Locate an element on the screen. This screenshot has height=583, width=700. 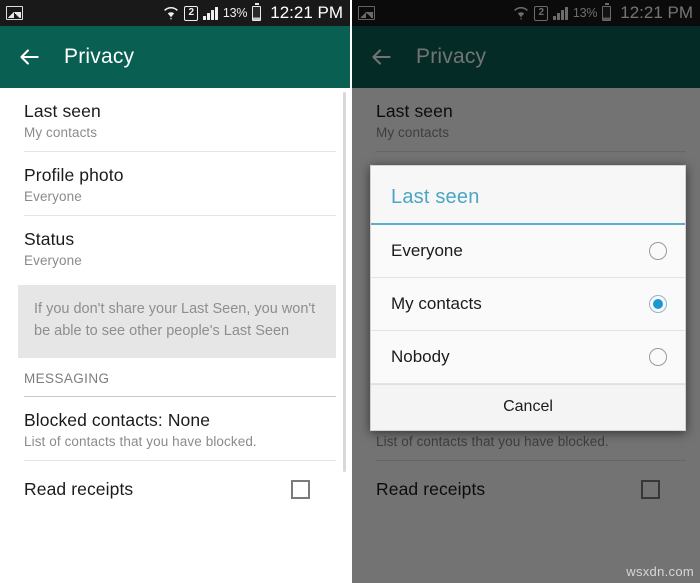
setting-value: List of contacts that you have blocked. is located at coordinates (140, 441).